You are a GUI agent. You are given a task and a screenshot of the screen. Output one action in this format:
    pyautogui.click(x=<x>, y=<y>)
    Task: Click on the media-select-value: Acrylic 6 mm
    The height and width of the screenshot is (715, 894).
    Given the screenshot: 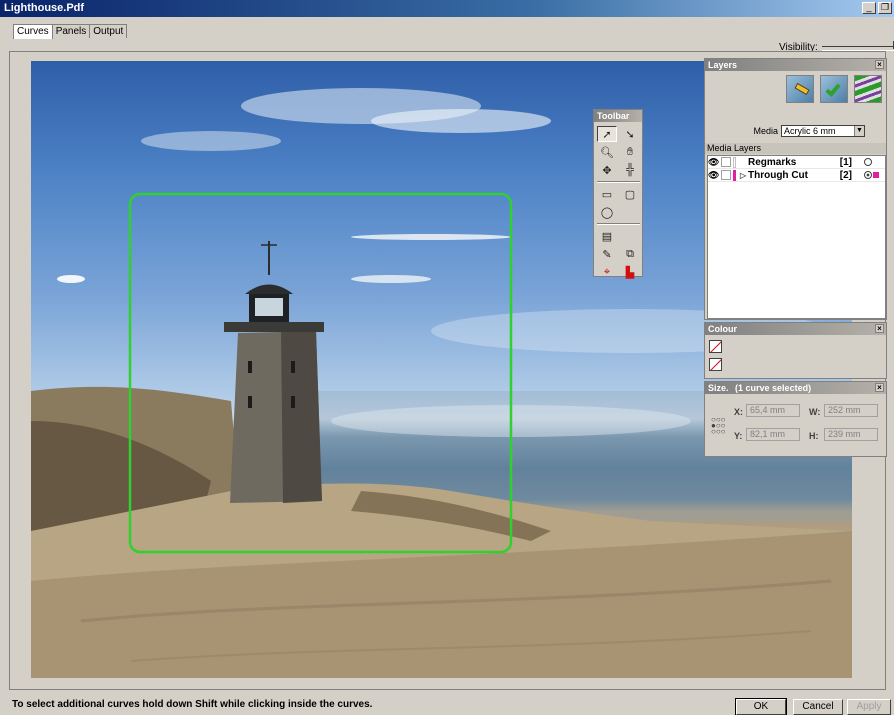 What is the action you would take?
    pyautogui.click(x=810, y=130)
    